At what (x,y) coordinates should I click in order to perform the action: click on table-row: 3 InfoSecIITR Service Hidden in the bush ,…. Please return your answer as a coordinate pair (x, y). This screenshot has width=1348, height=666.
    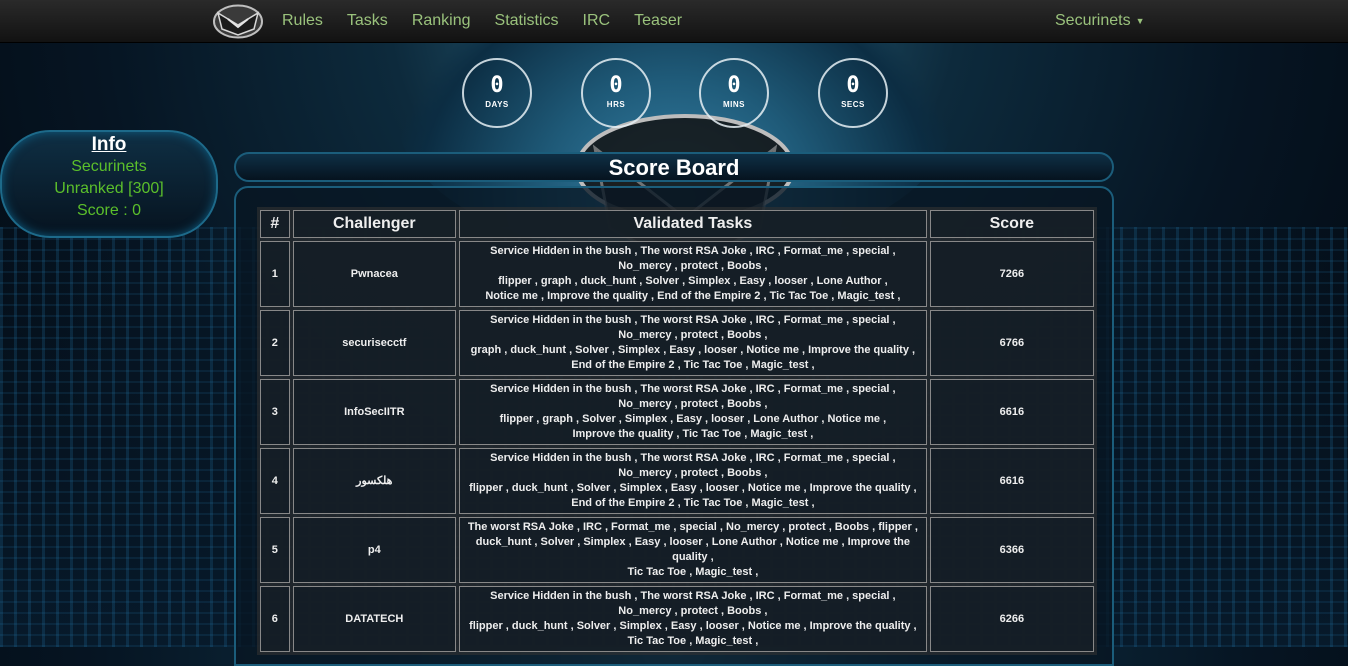
    Looking at the image, I should click on (677, 412).